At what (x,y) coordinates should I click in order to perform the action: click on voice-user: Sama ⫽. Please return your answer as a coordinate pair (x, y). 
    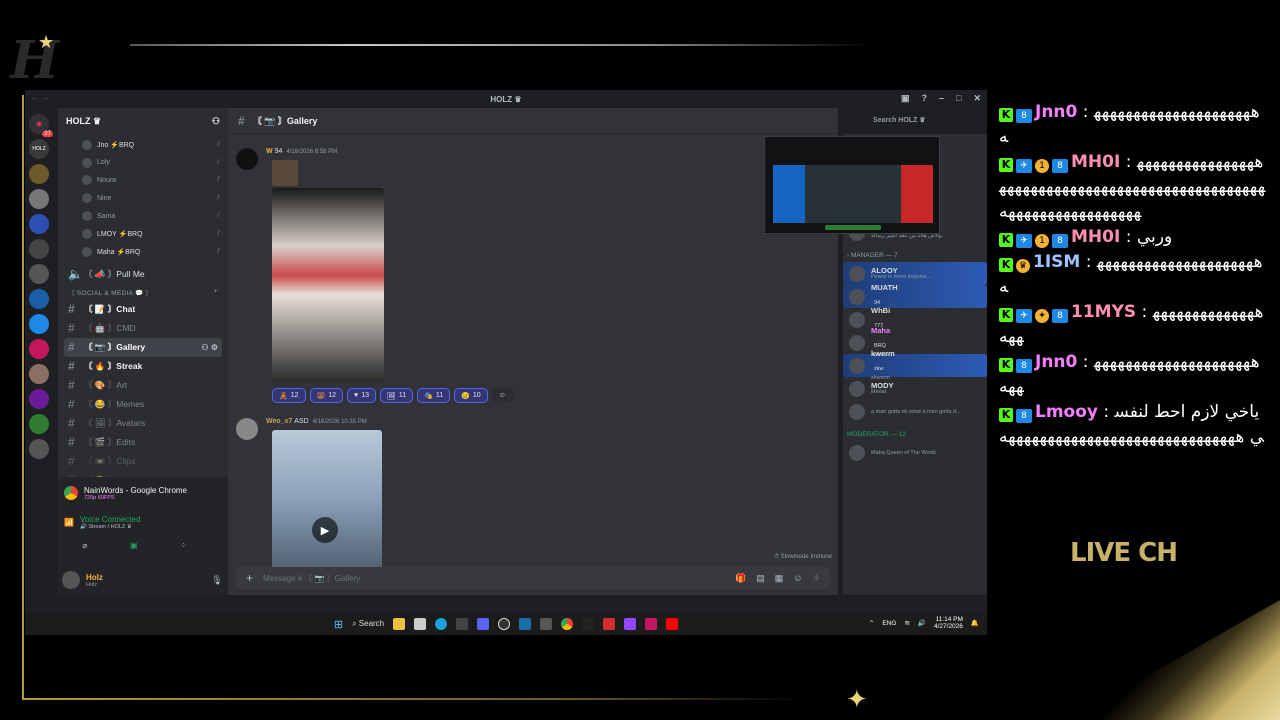
    Looking at the image, I should click on (143, 216).